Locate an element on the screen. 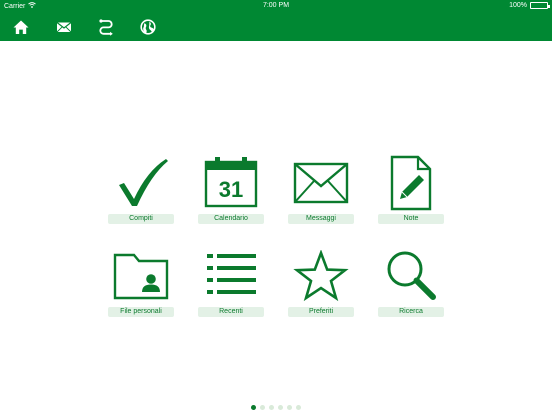 The image size is (552, 414). route-icon is located at coordinates (106, 27).